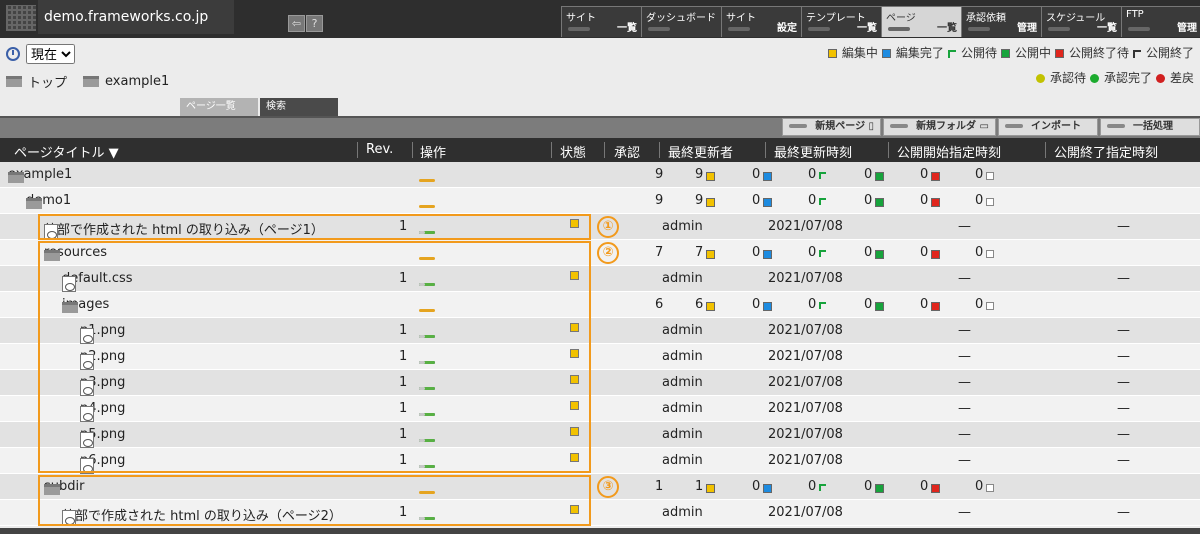  I want to click on help-icon: ?, so click(314, 23).